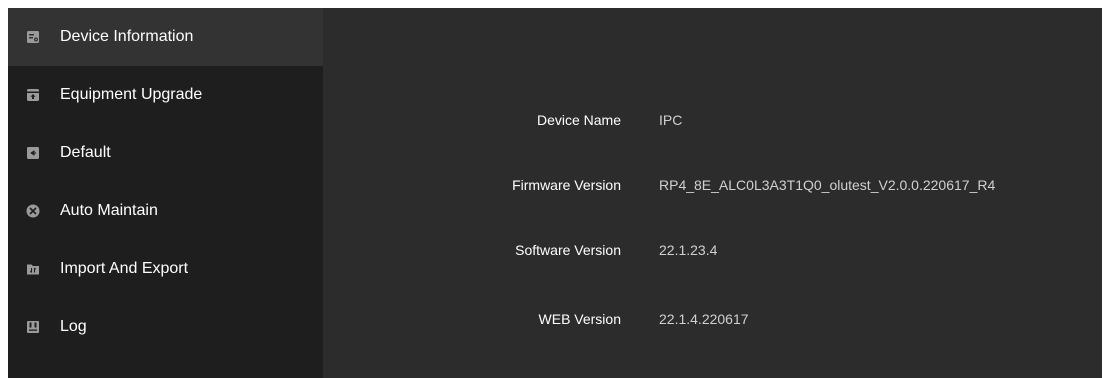  I want to click on web-version-row: WEB Version 22.1.4.220617, so click(712, 321).